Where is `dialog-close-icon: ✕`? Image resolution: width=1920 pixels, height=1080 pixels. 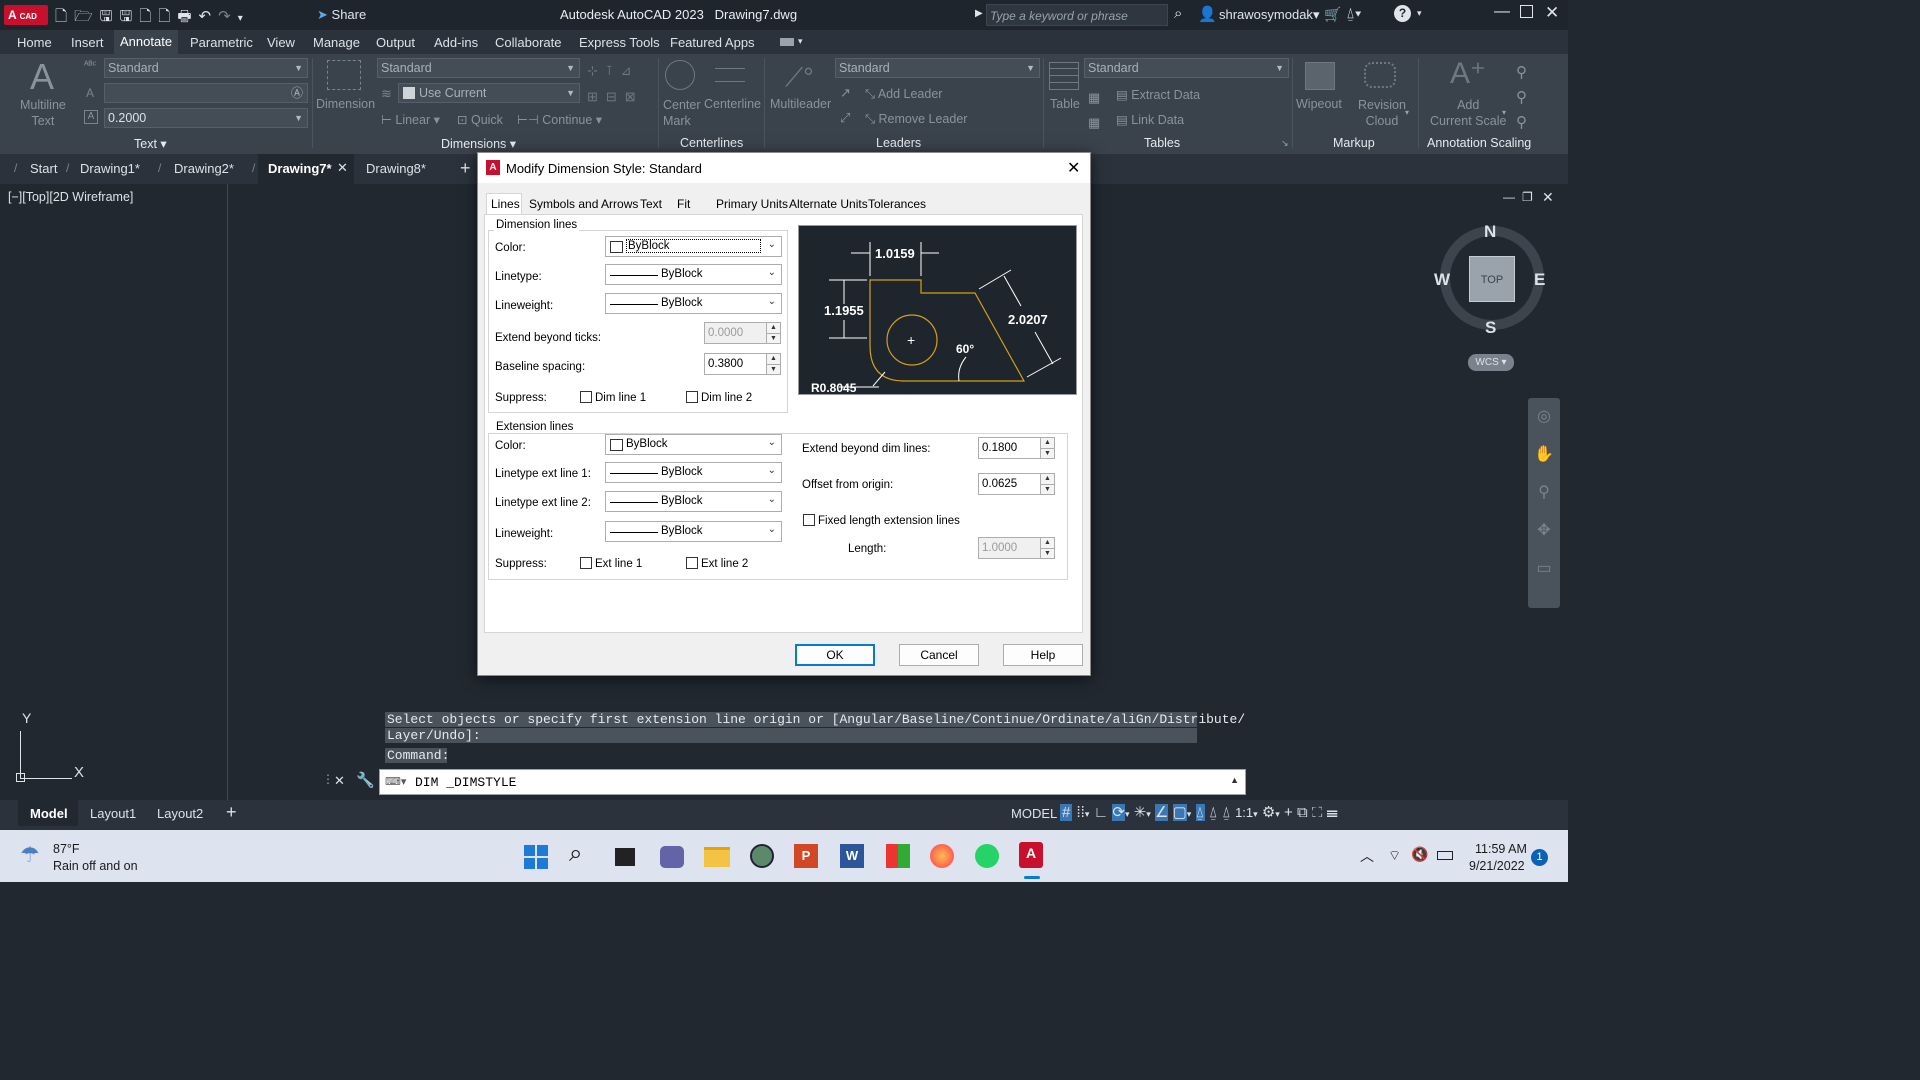 dialog-close-icon: ✕ is located at coordinates (1073, 168).